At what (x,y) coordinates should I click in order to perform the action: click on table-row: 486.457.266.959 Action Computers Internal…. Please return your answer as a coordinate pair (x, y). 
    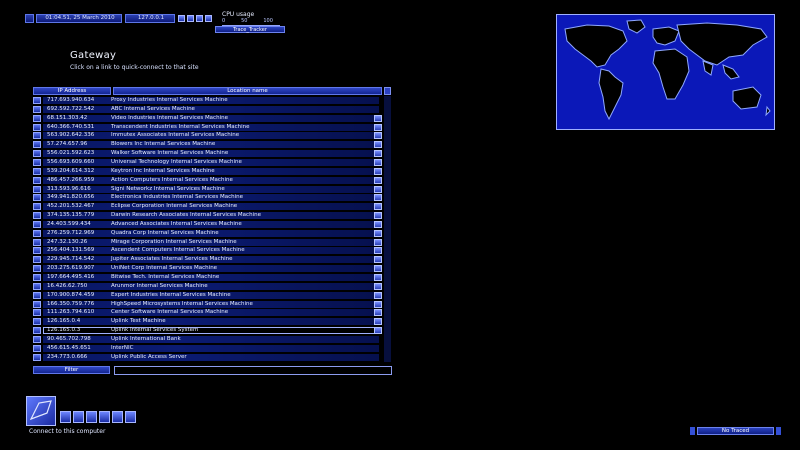
    Looking at the image, I should click on (208, 180).